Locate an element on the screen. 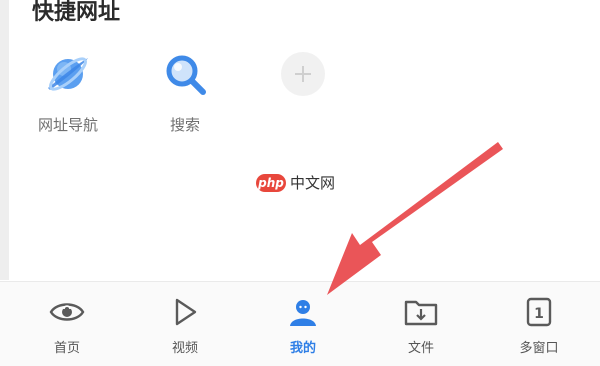 The height and width of the screenshot is (366, 600). shortcut-search: 搜索 is located at coordinates (185, 92).